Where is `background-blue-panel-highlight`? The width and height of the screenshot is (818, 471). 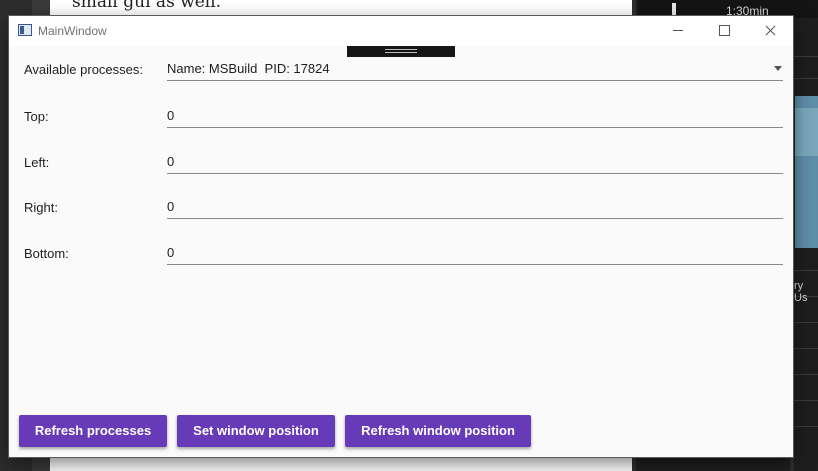 background-blue-panel-highlight is located at coordinates (806, 132).